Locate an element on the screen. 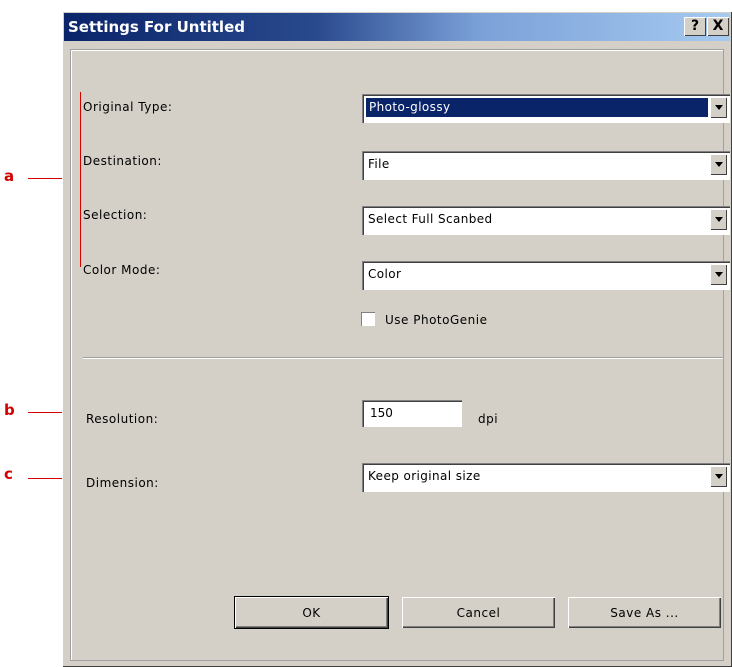  cancel-button: Cancel is located at coordinates (478, 612).